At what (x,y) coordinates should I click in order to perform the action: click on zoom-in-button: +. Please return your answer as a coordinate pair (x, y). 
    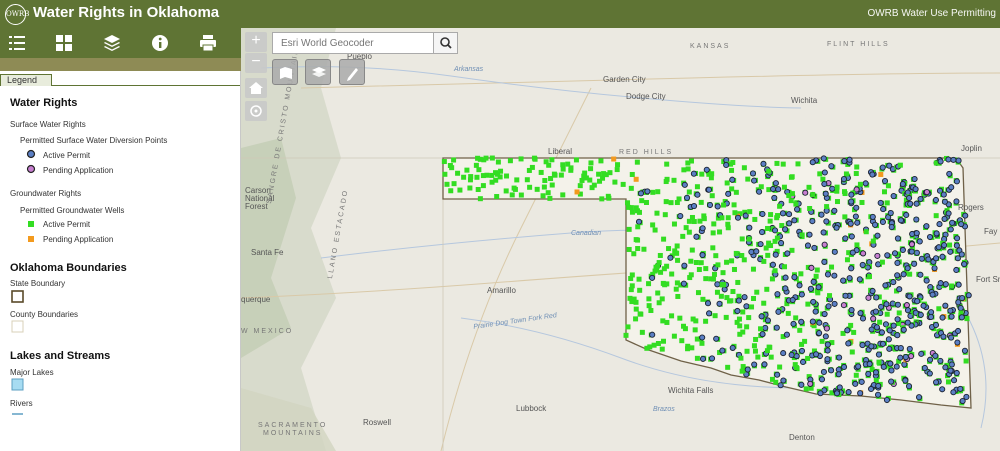
    Looking at the image, I should click on (256, 42).